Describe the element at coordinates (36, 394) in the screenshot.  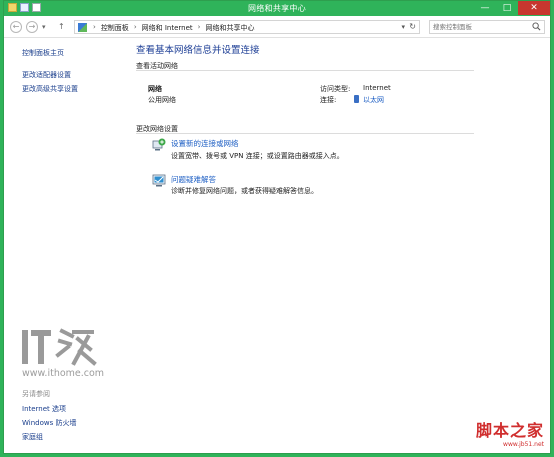
I see `see-also-heading: 另请参阅` at that location.